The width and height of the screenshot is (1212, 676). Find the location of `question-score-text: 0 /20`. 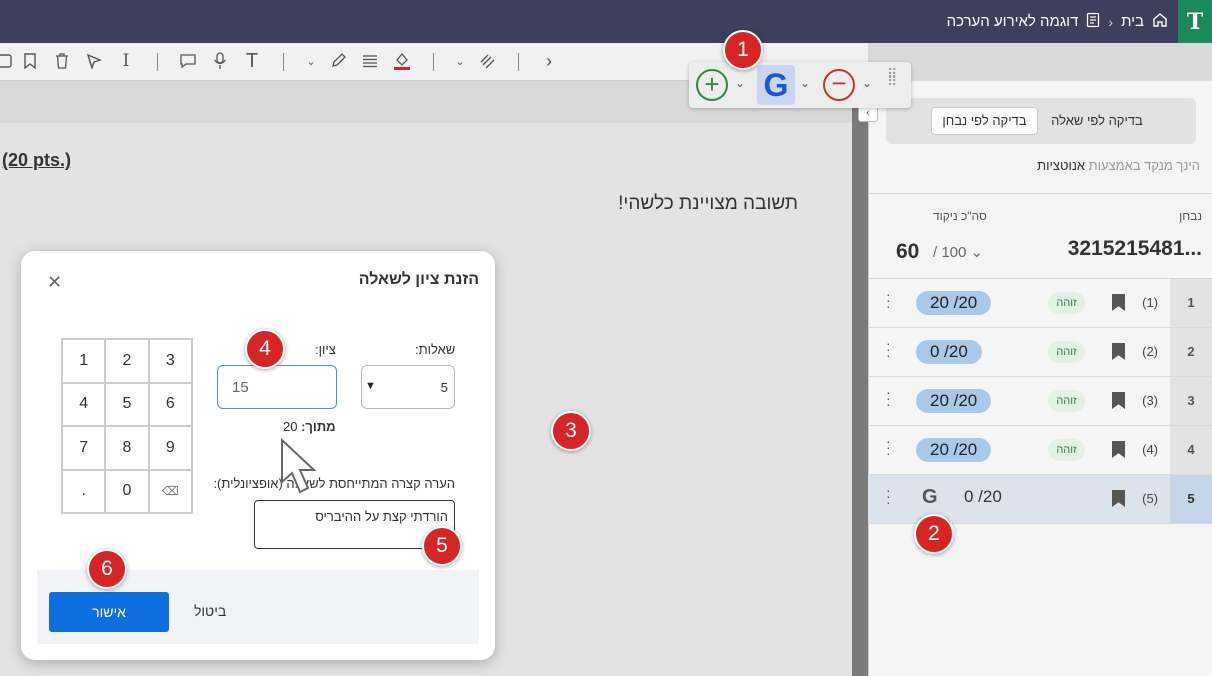

question-score-text: 0 /20 is located at coordinates (983, 497).